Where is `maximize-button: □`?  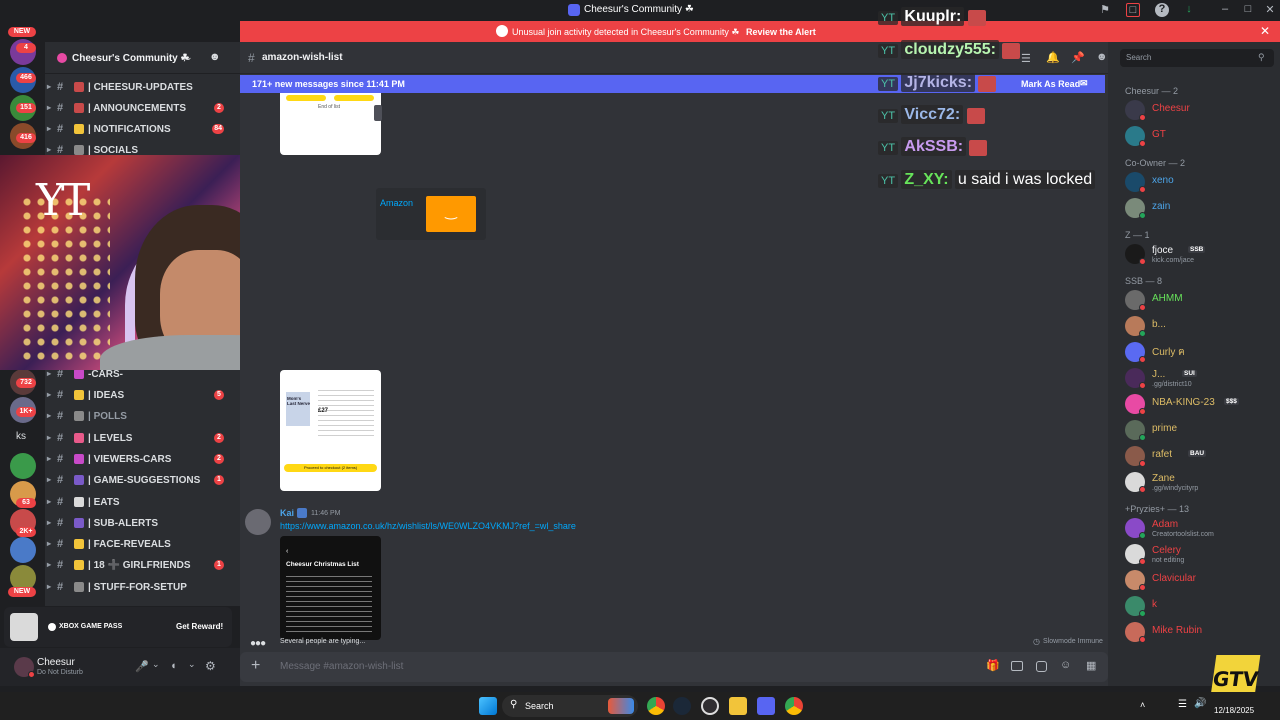 maximize-button: □ is located at coordinates (1248, 10).